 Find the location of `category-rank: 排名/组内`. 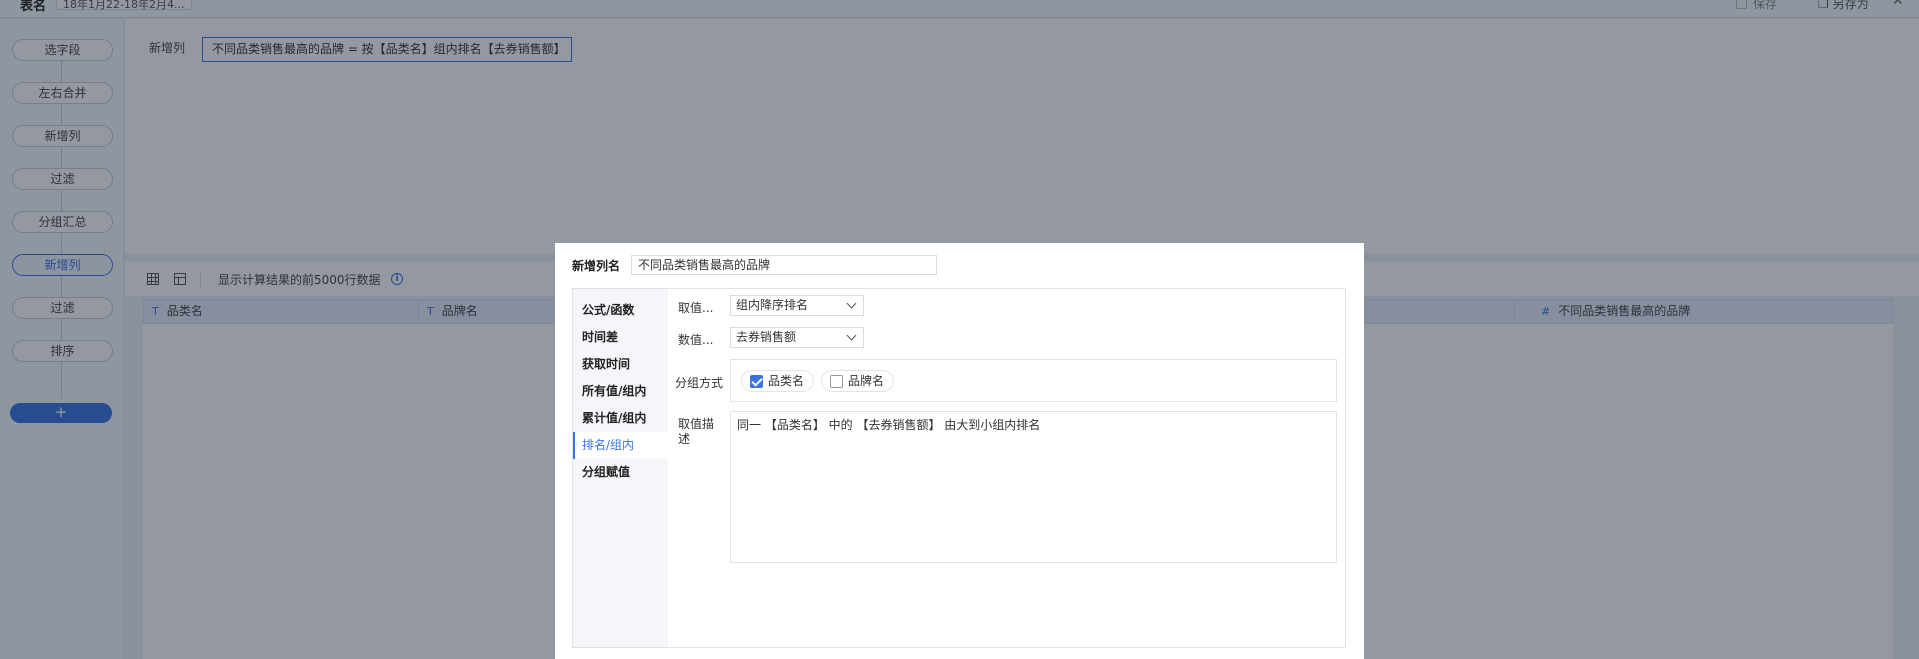

category-rank: 排名/组内 is located at coordinates (620, 445).